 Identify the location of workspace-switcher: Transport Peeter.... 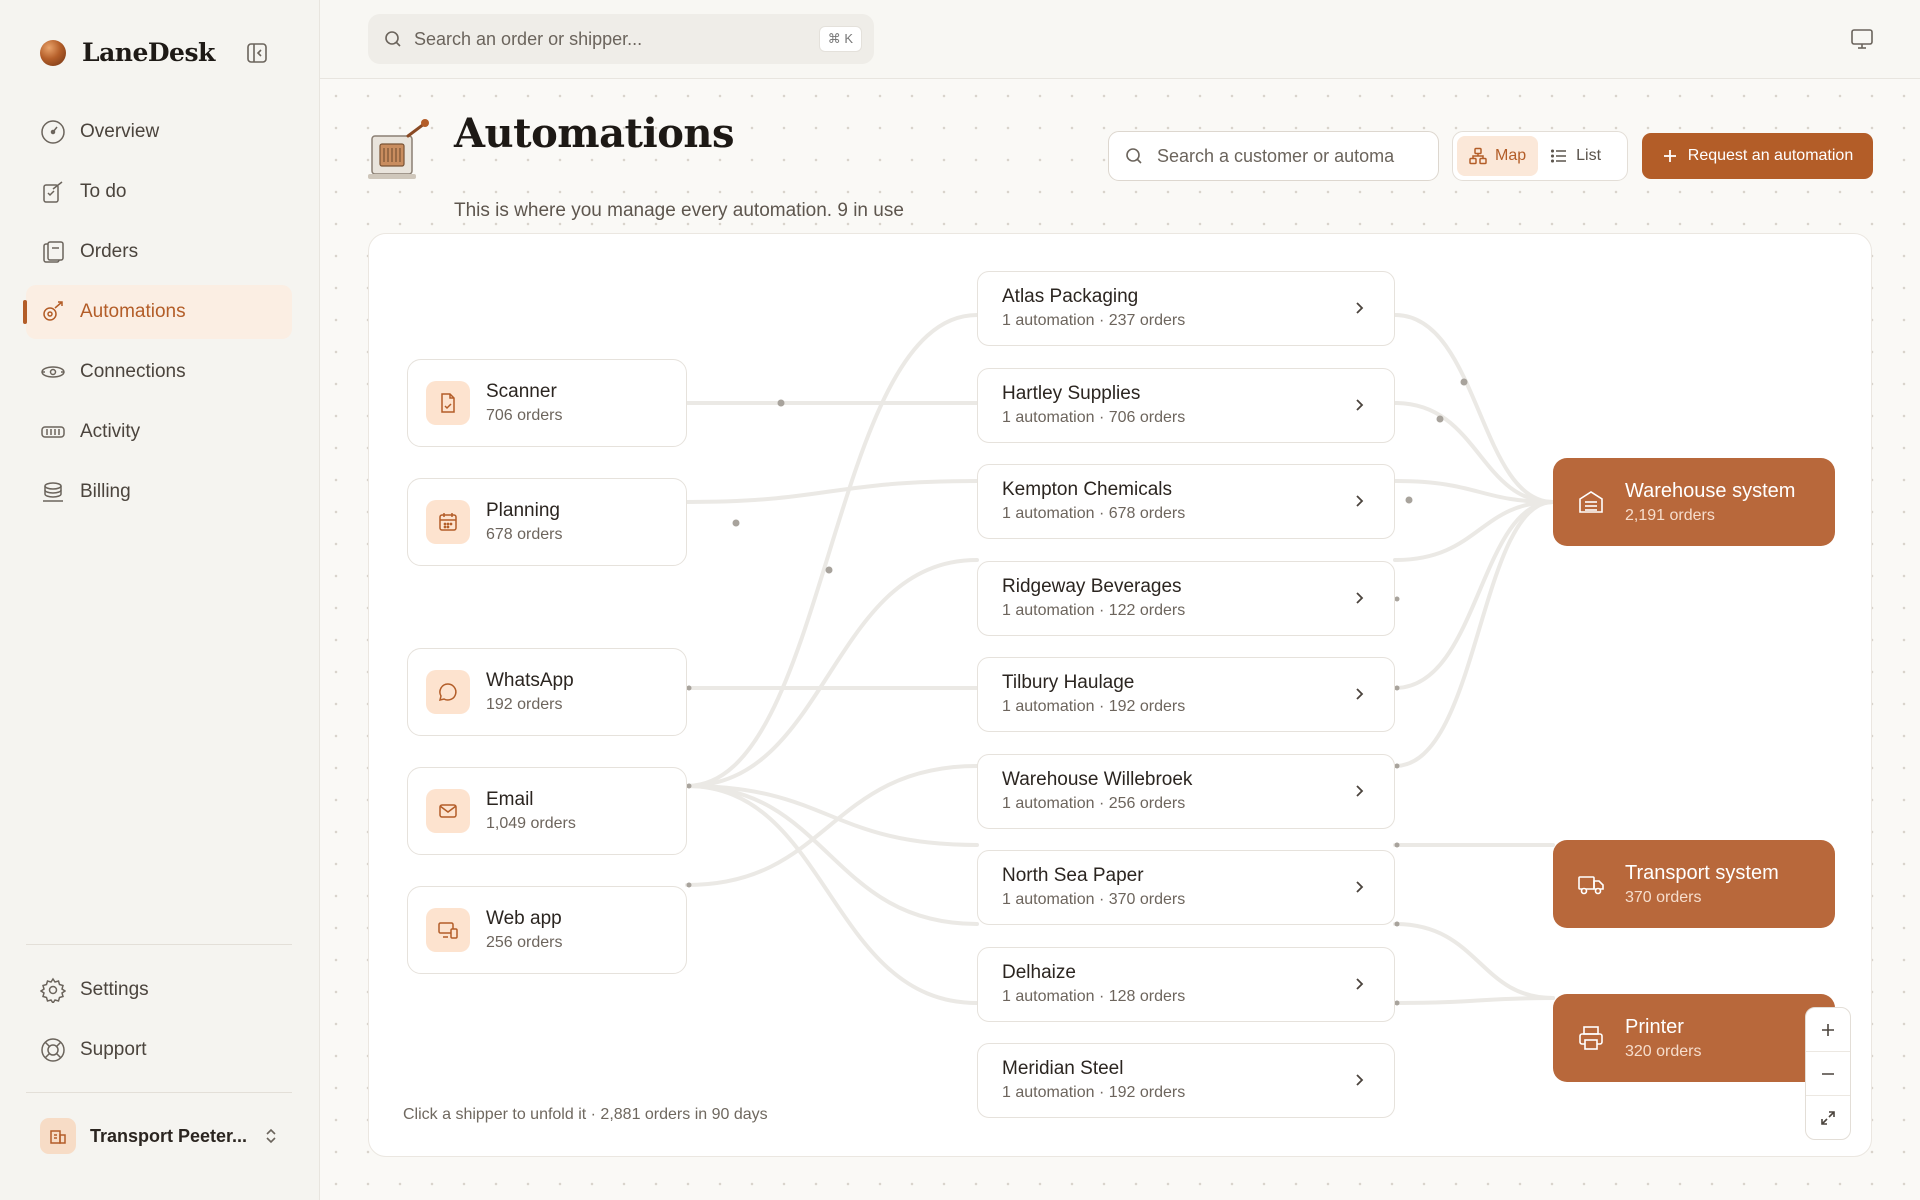
(159, 1136).